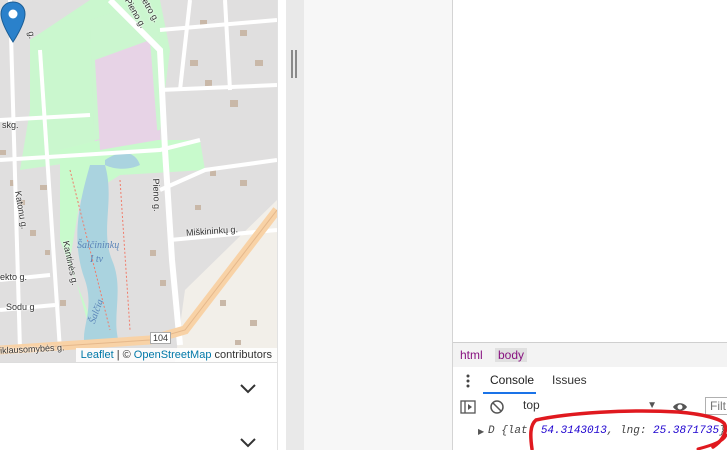  What do you see at coordinates (294, 64) in the screenshot?
I see `drag-handle-icon` at bounding box center [294, 64].